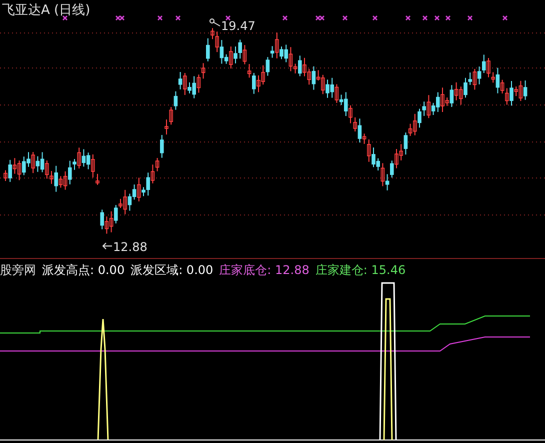 The image size is (545, 443). I want to click on indicator-value: 派发区域: 0.00, so click(172, 270).